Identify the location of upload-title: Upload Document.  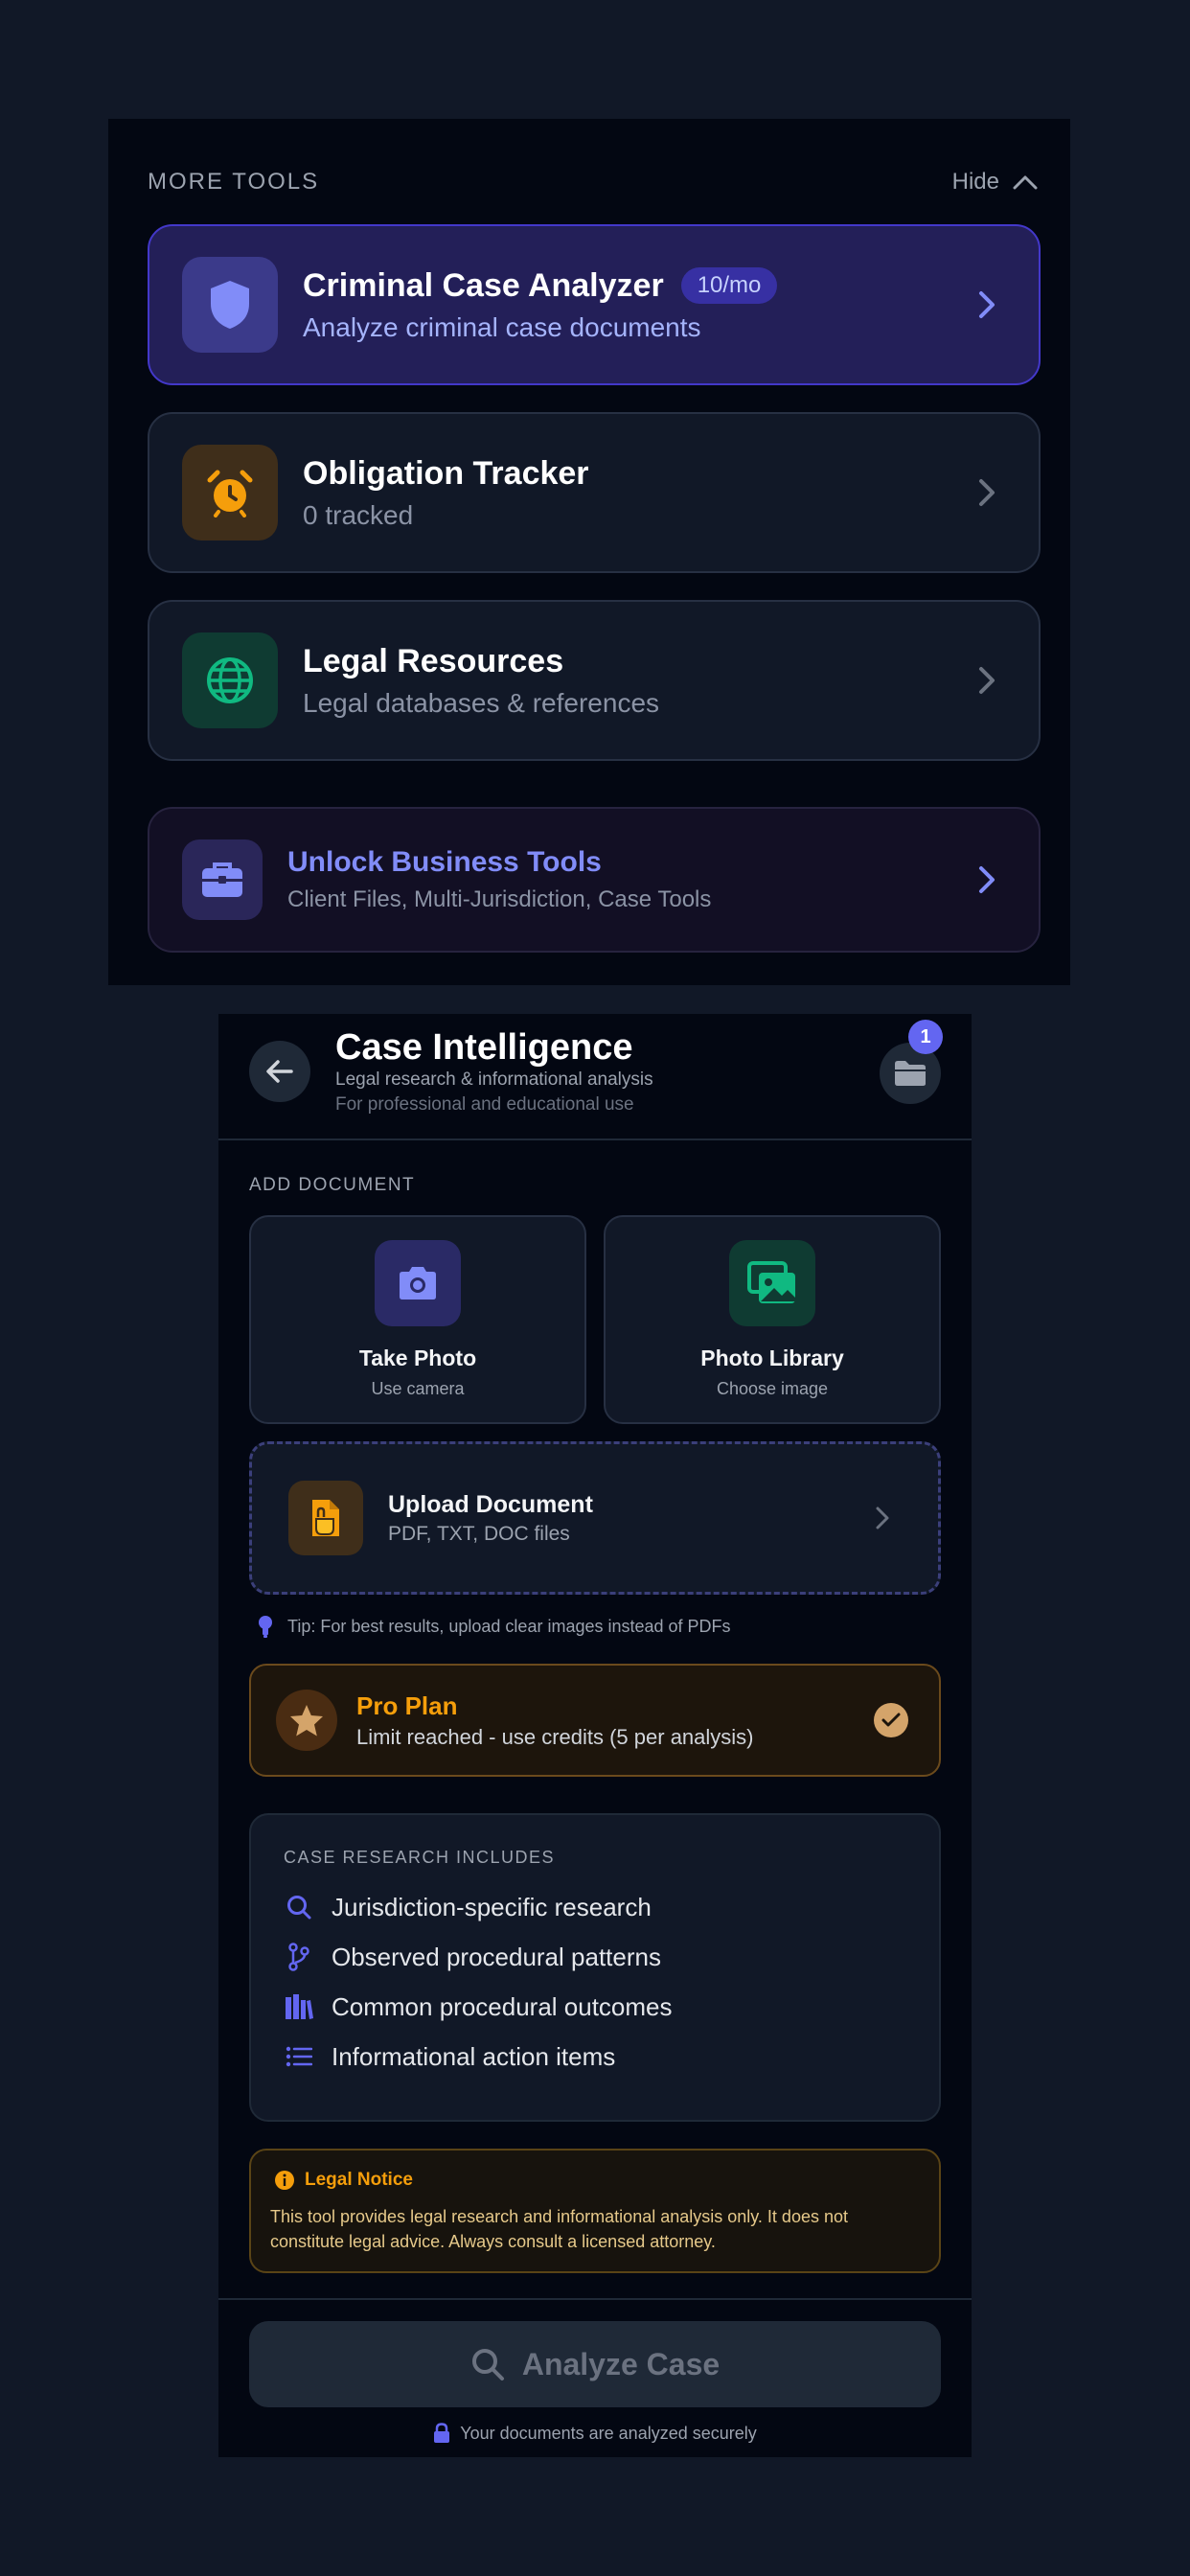
(491, 1504).